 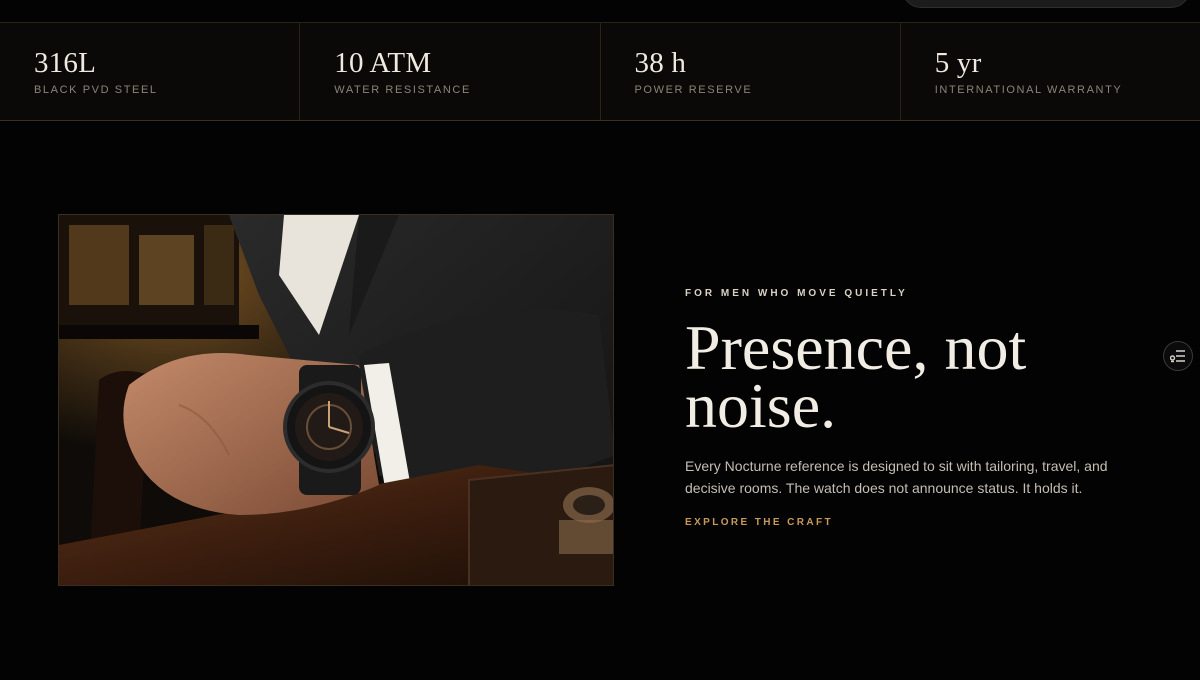 I want to click on headline: Presence, not noise., so click(x=915, y=377).